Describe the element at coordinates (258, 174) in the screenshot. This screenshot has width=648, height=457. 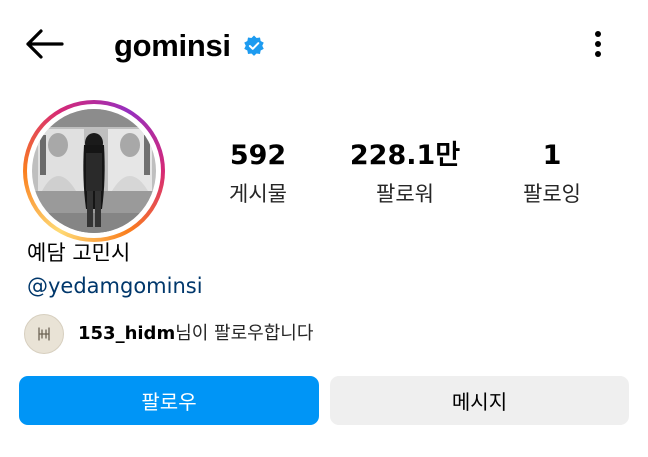
I see `posts-count: 592 게시물` at that location.